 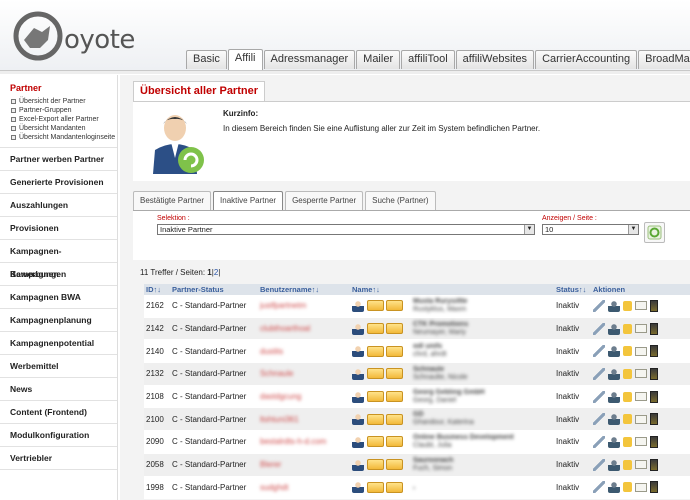 What do you see at coordinates (245, 59) in the screenshot?
I see `tab-affili: Affili` at bounding box center [245, 59].